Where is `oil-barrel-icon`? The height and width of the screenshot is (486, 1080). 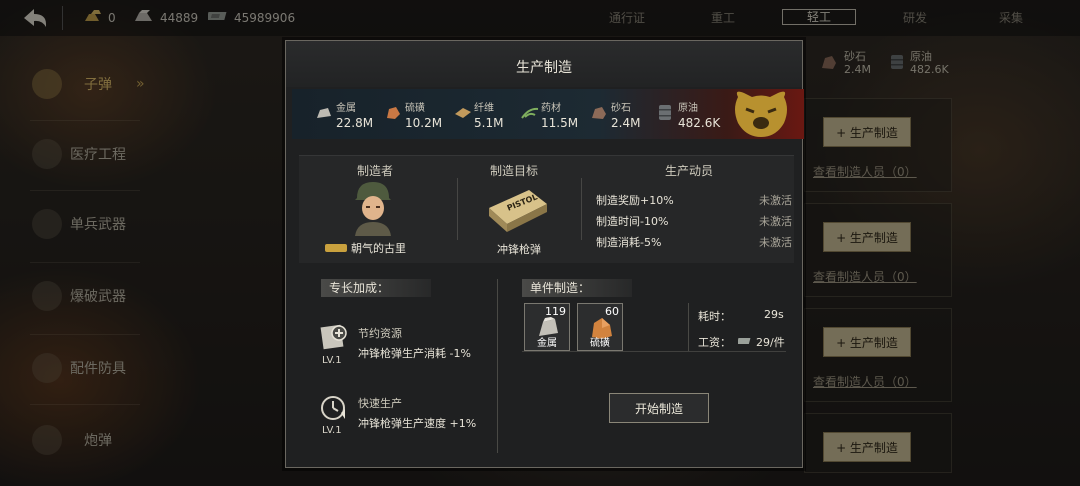
oil-barrel-icon is located at coordinates (666, 112).